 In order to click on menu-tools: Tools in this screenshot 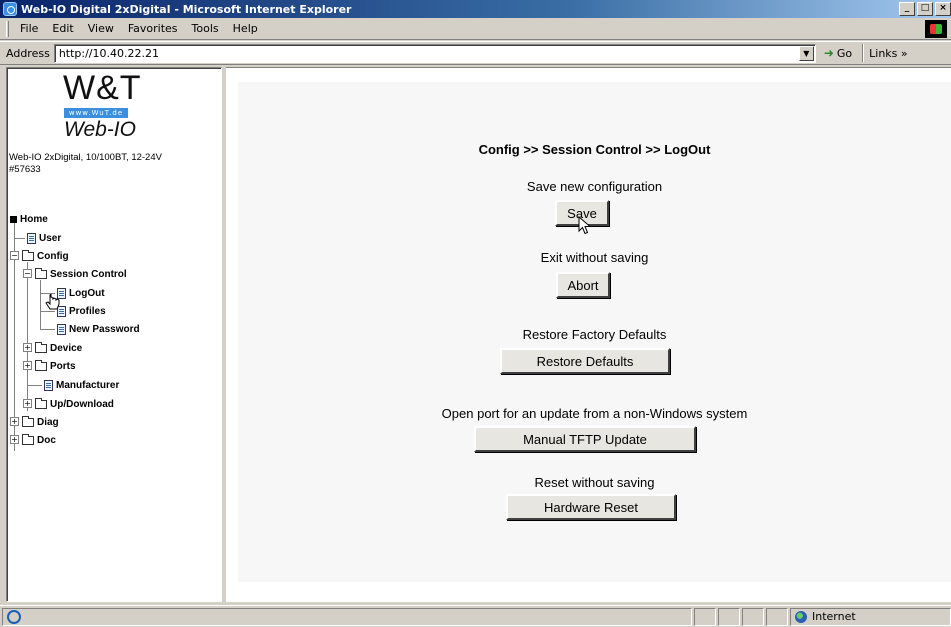, I will do `click(205, 28)`.